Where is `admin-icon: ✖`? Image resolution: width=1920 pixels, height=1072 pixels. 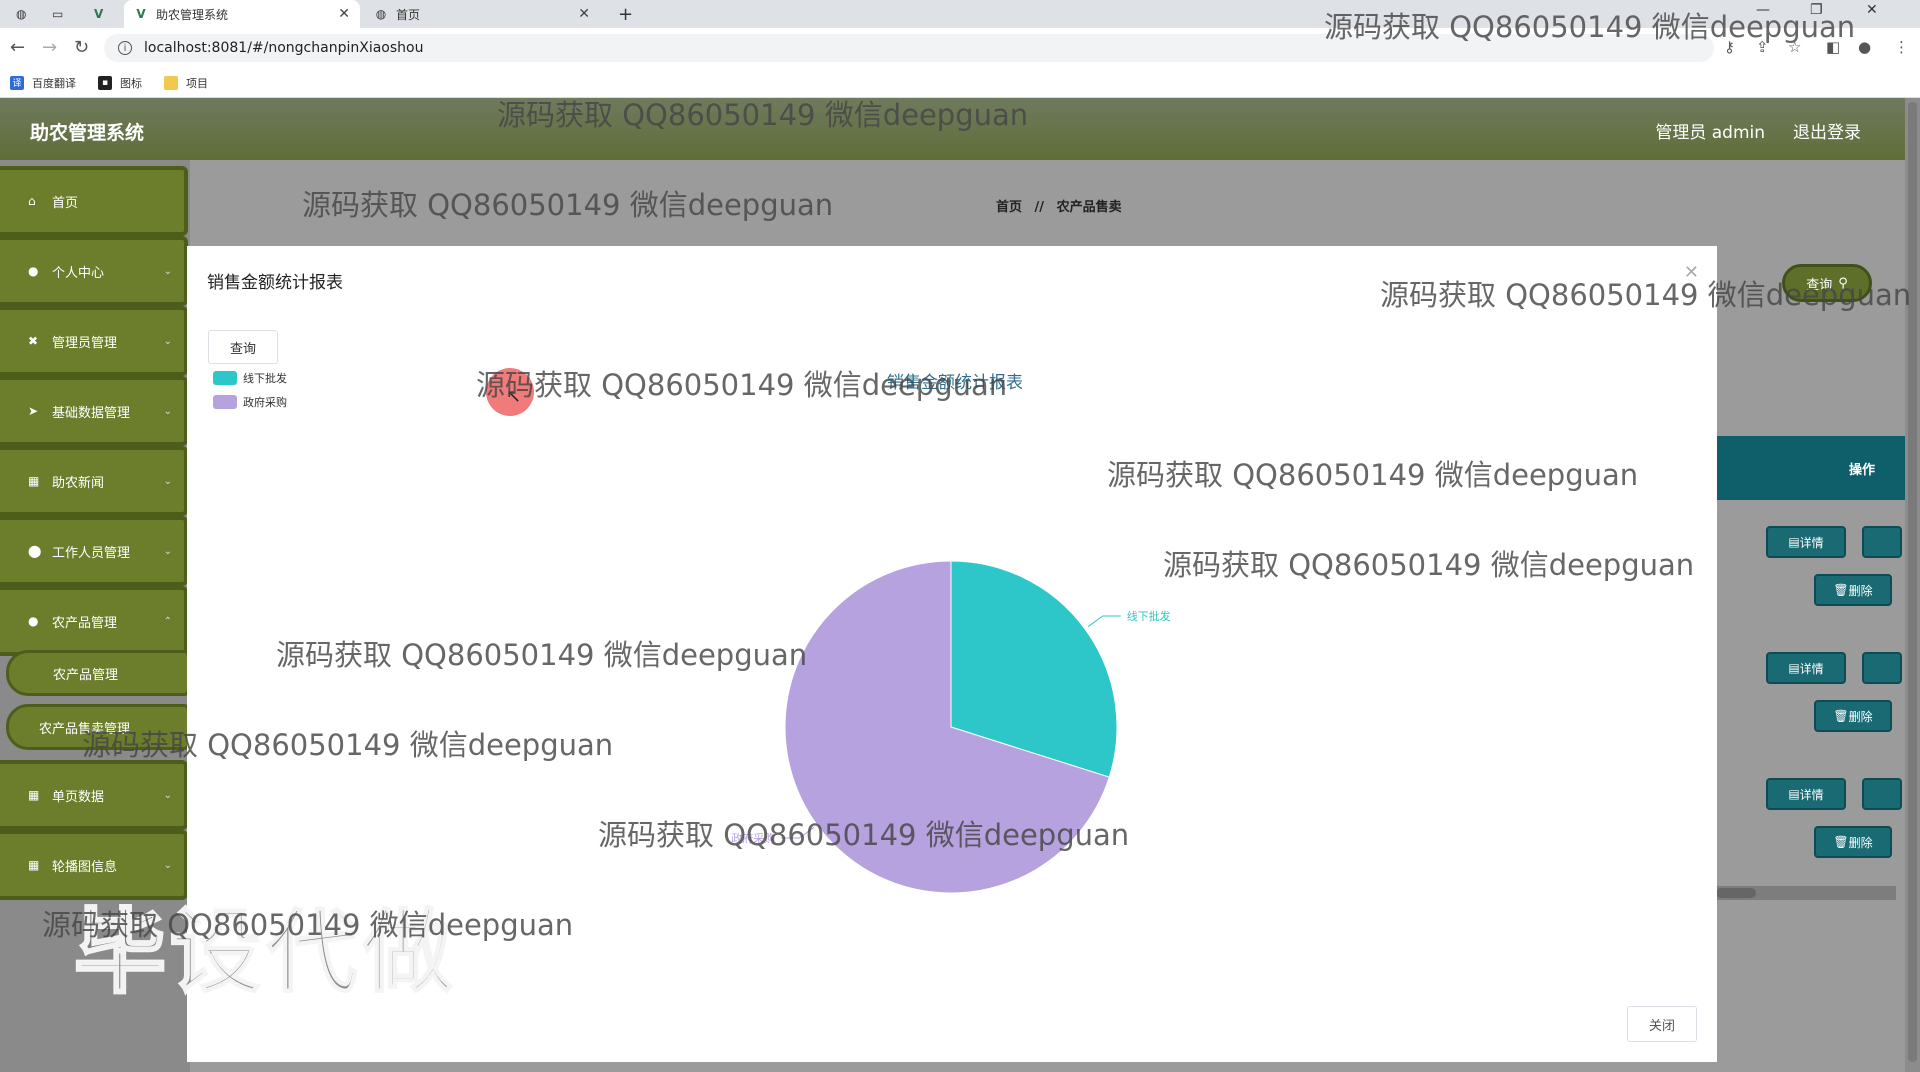
admin-icon: ✖ is located at coordinates (33, 341).